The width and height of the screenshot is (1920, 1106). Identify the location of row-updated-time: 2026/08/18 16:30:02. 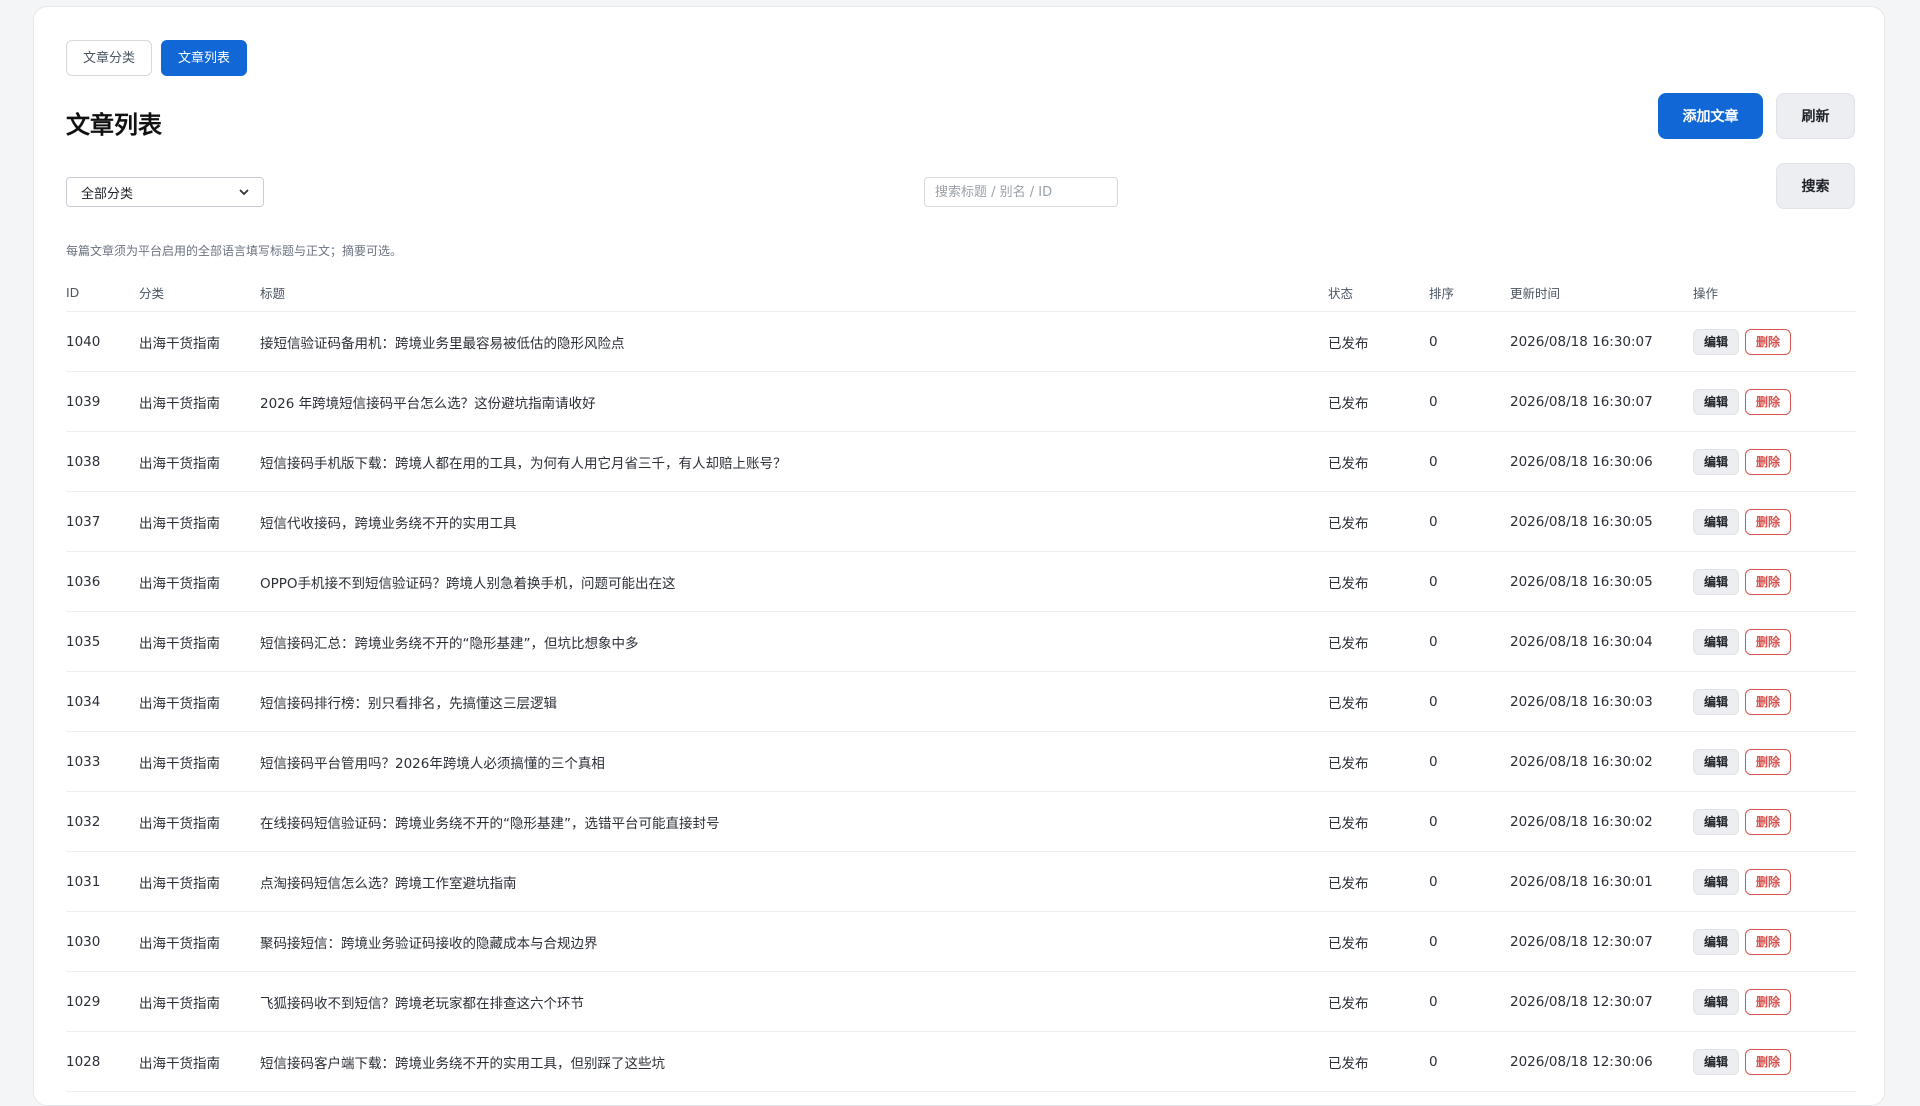
(1601, 761).